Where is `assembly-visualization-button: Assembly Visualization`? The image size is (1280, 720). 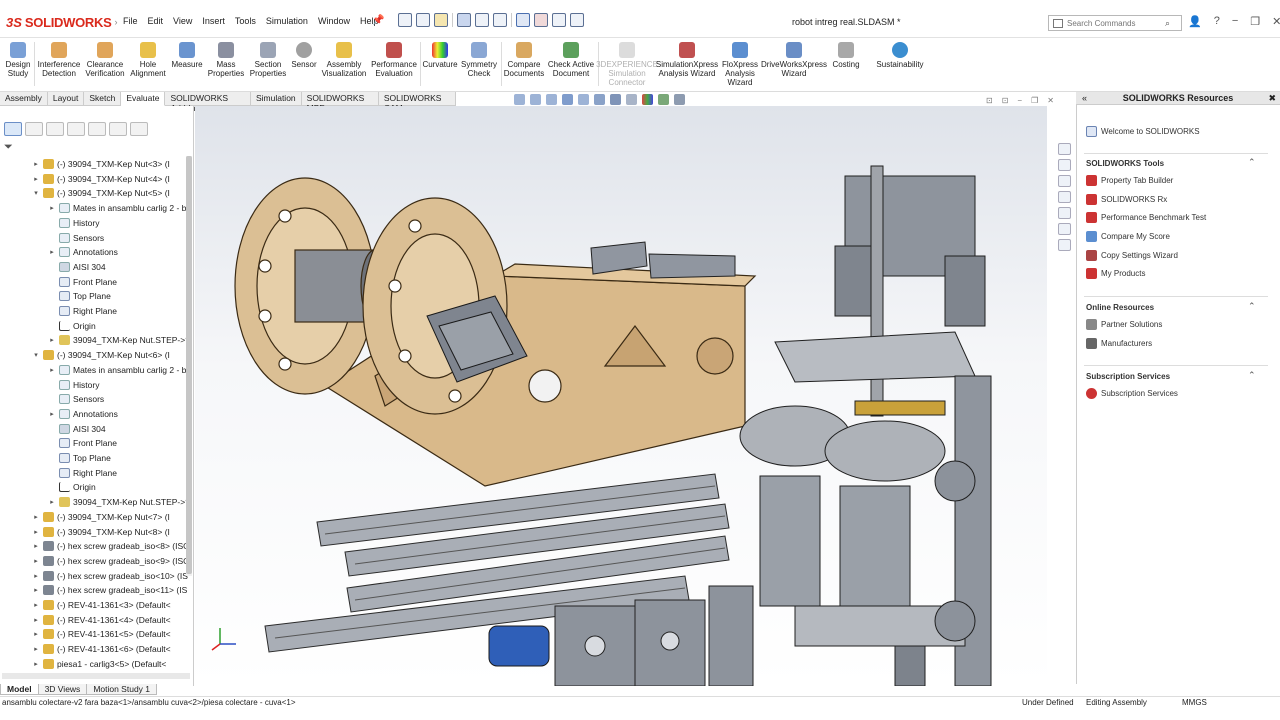
assembly-visualization-button: Assembly Visualization is located at coordinates (344, 60).